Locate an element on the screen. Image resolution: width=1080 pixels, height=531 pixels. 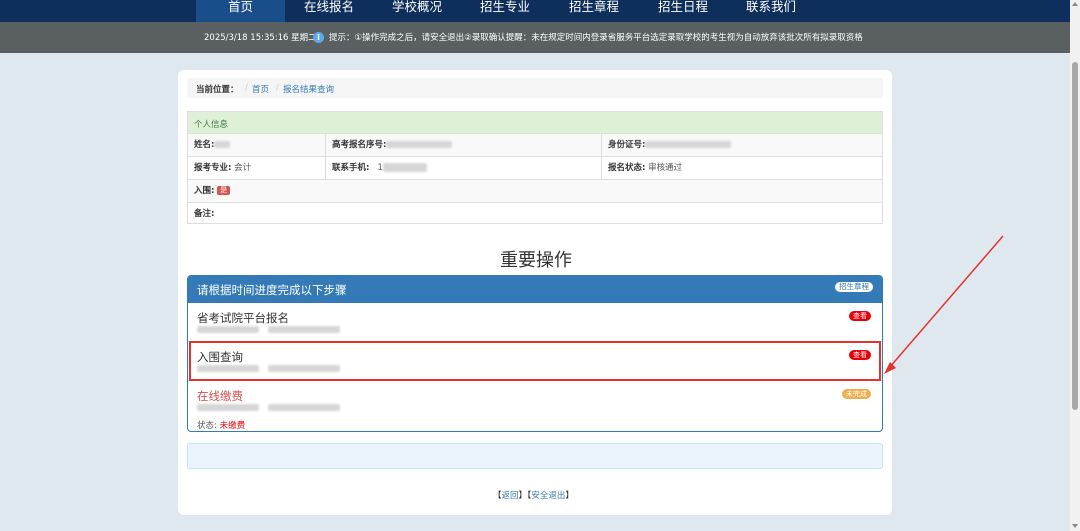
scroll-down-icon is located at coordinates (1075, 526).